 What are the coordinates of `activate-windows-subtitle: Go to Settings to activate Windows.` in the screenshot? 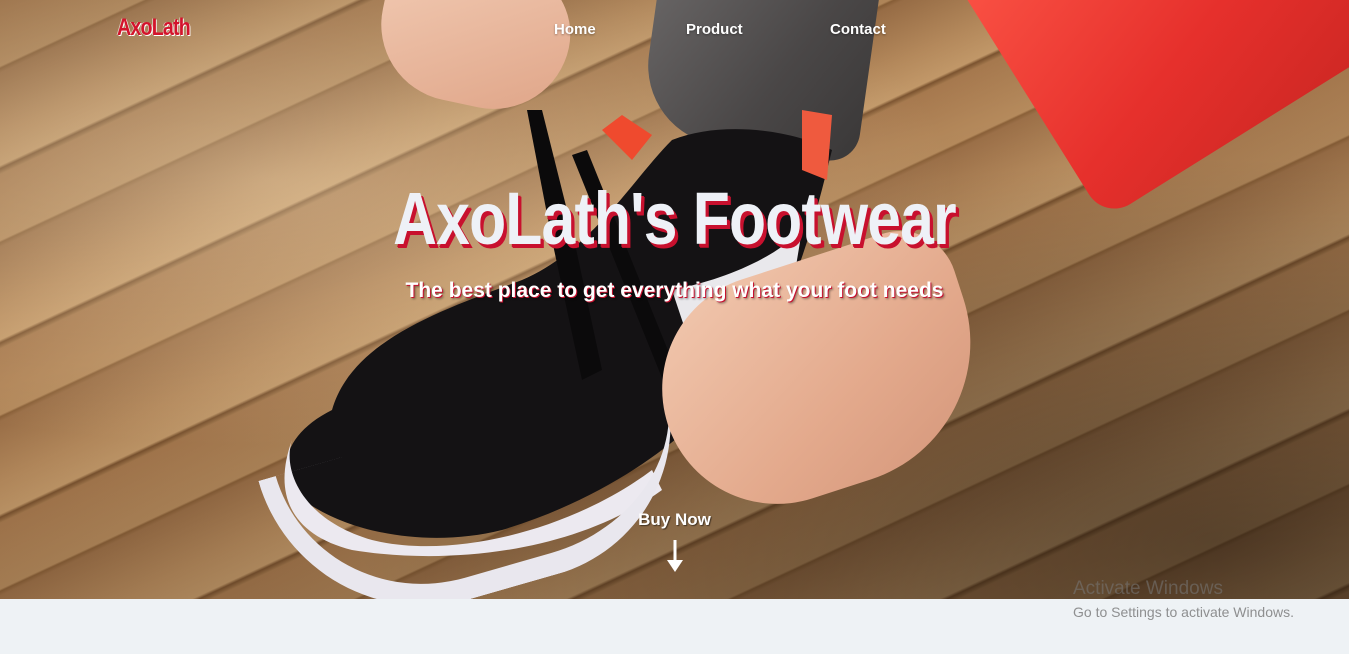 It's located at (1183, 612).